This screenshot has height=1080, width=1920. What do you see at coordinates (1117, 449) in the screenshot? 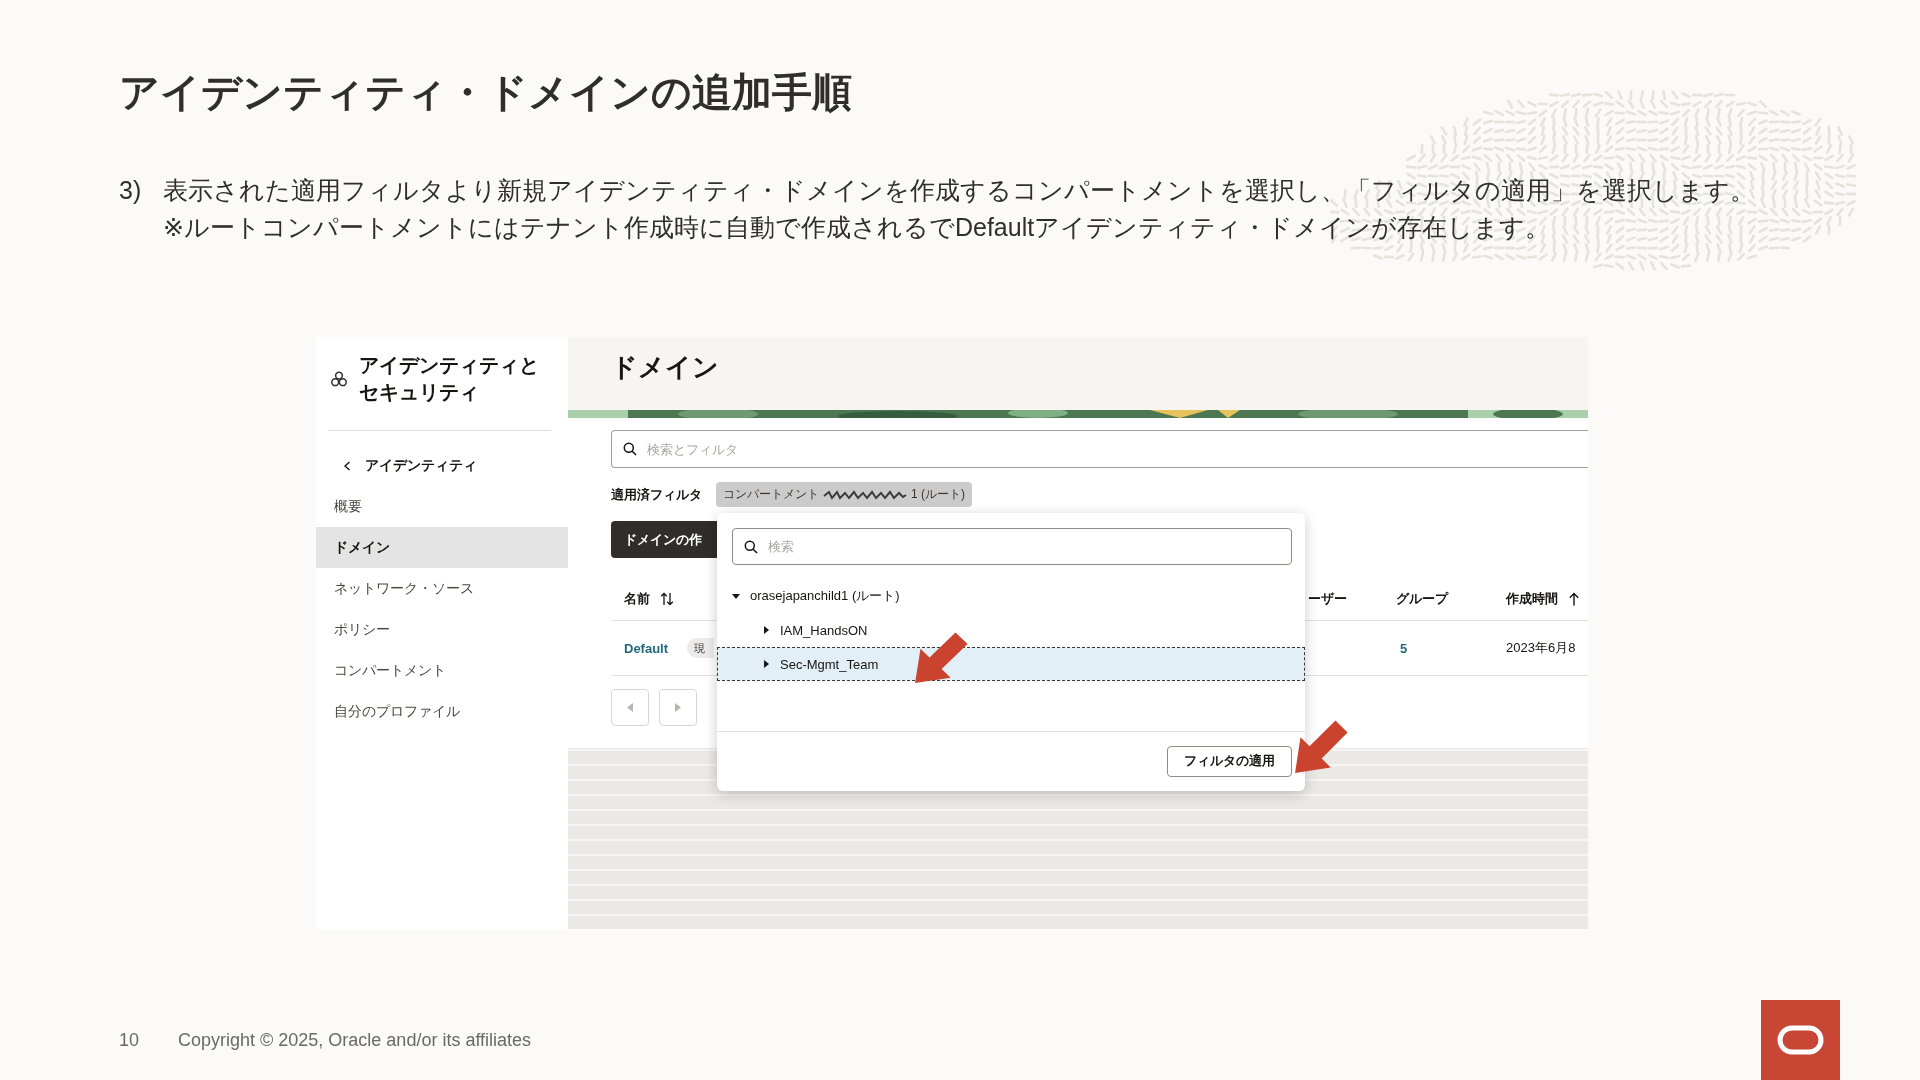
I see `search-input: 検索とフィルタ` at bounding box center [1117, 449].